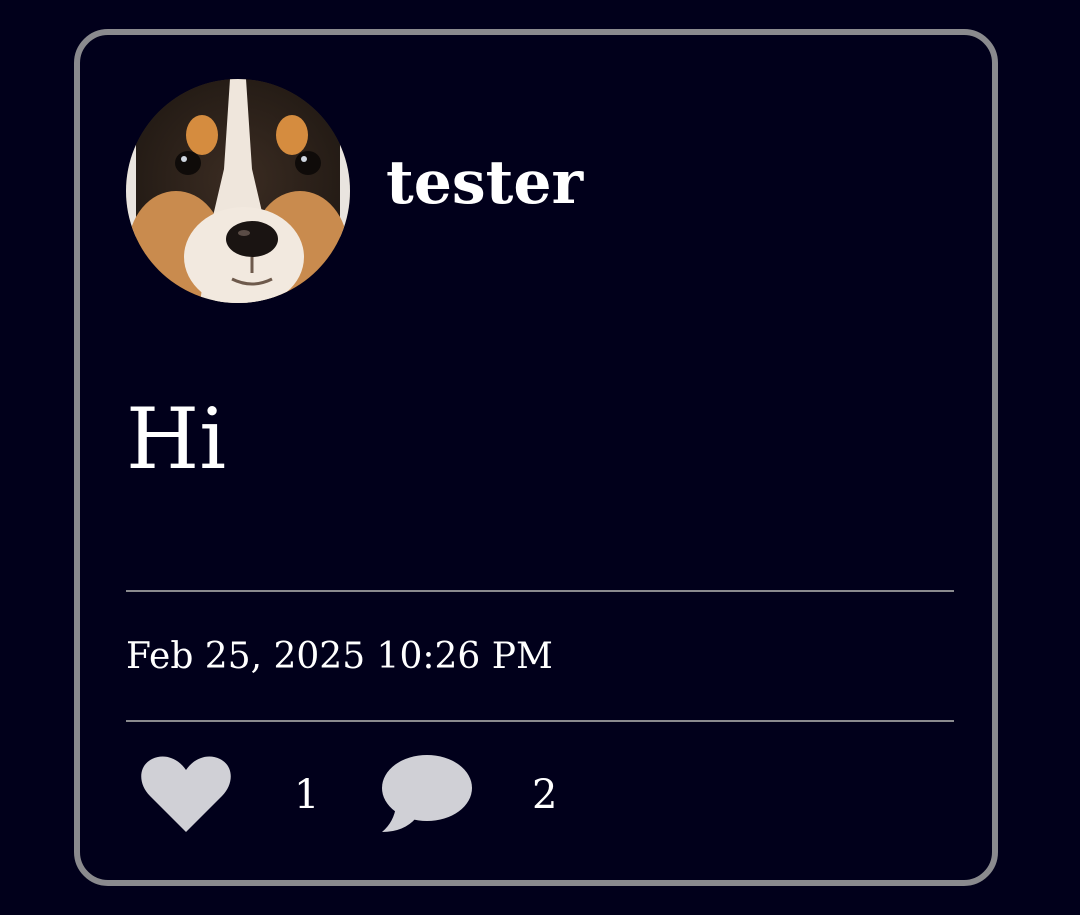 This screenshot has height=915, width=1080. I want to click on comment-button, so click(427, 795).